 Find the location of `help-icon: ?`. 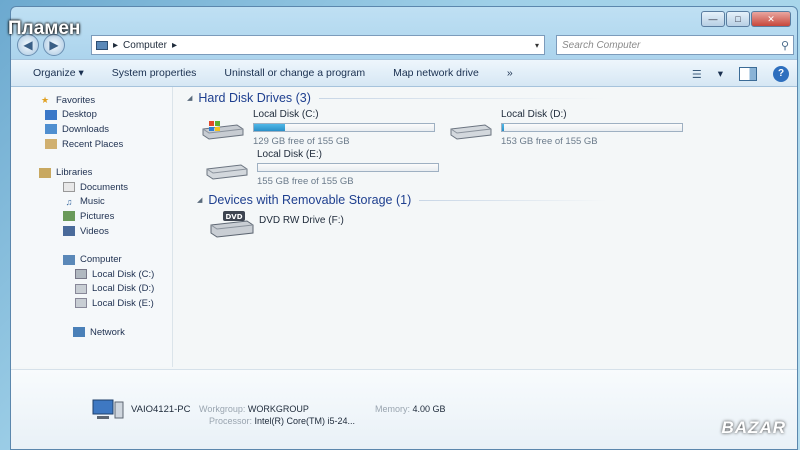

help-icon: ? is located at coordinates (781, 74).